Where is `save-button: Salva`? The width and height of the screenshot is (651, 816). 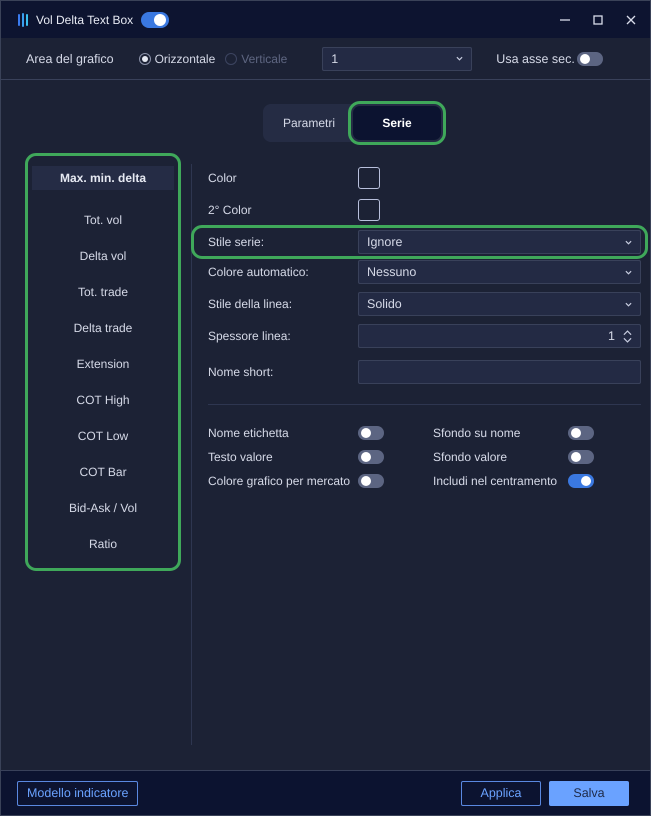
save-button: Salva is located at coordinates (589, 793).